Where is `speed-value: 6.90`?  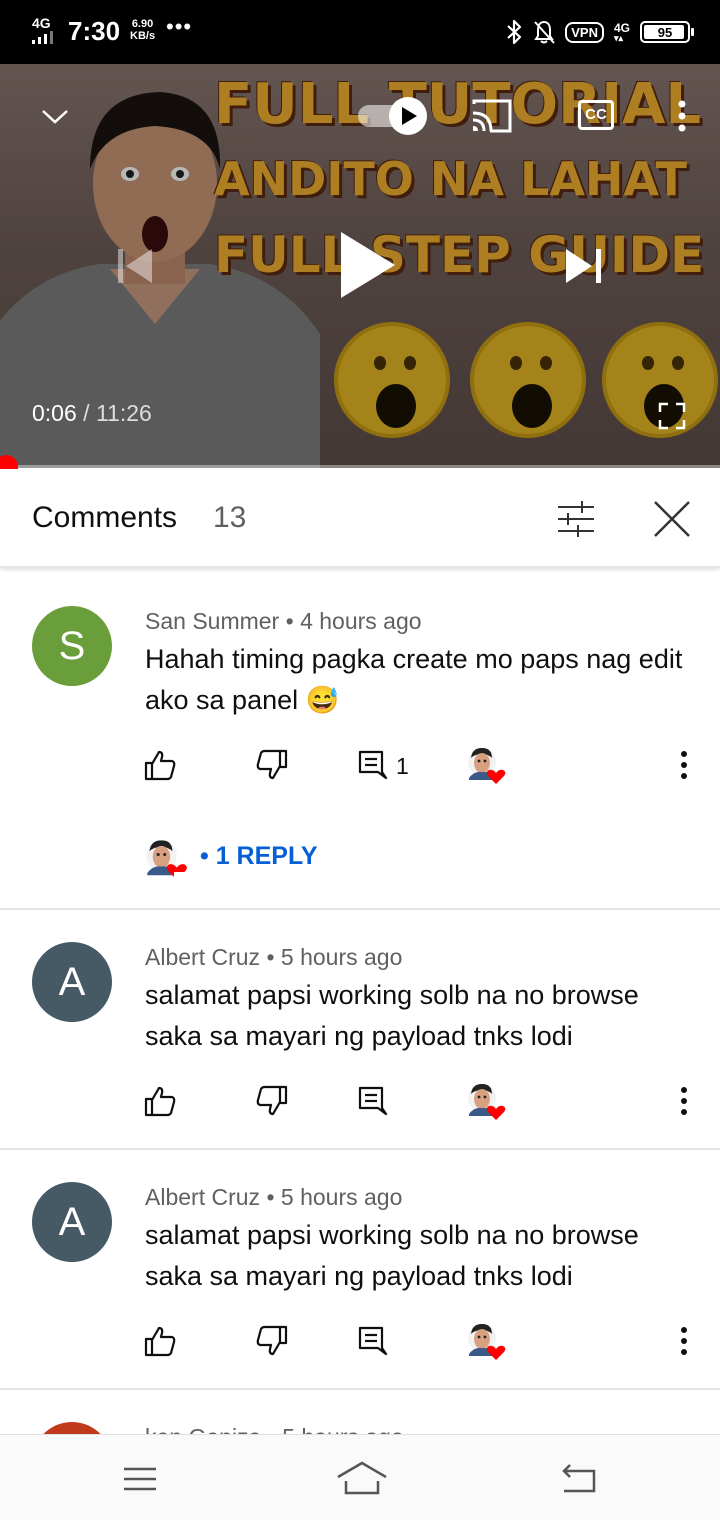
speed-value: 6.90 is located at coordinates (142, 24).